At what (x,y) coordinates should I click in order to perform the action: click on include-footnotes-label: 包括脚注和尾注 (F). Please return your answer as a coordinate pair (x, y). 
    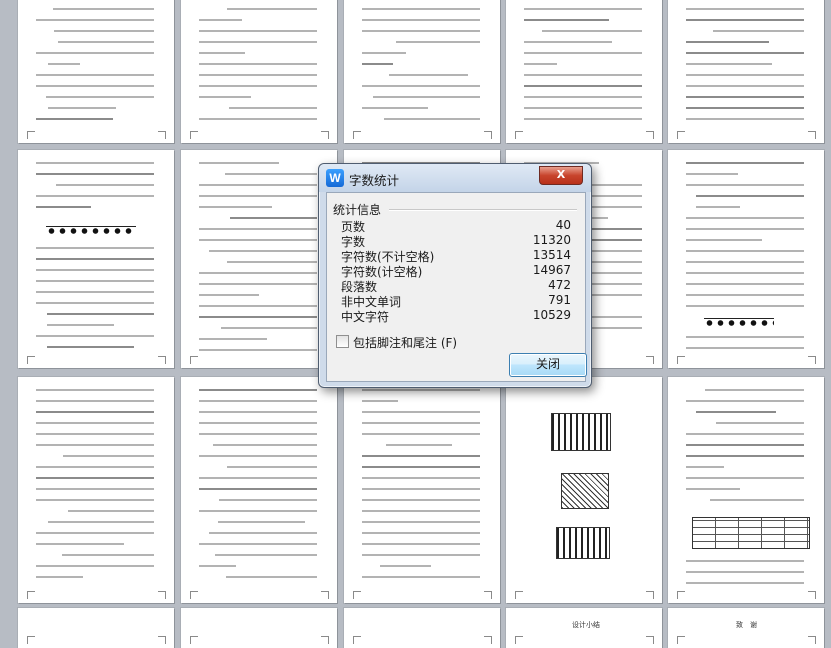
    Looking at the image, I should click on (405, 342).